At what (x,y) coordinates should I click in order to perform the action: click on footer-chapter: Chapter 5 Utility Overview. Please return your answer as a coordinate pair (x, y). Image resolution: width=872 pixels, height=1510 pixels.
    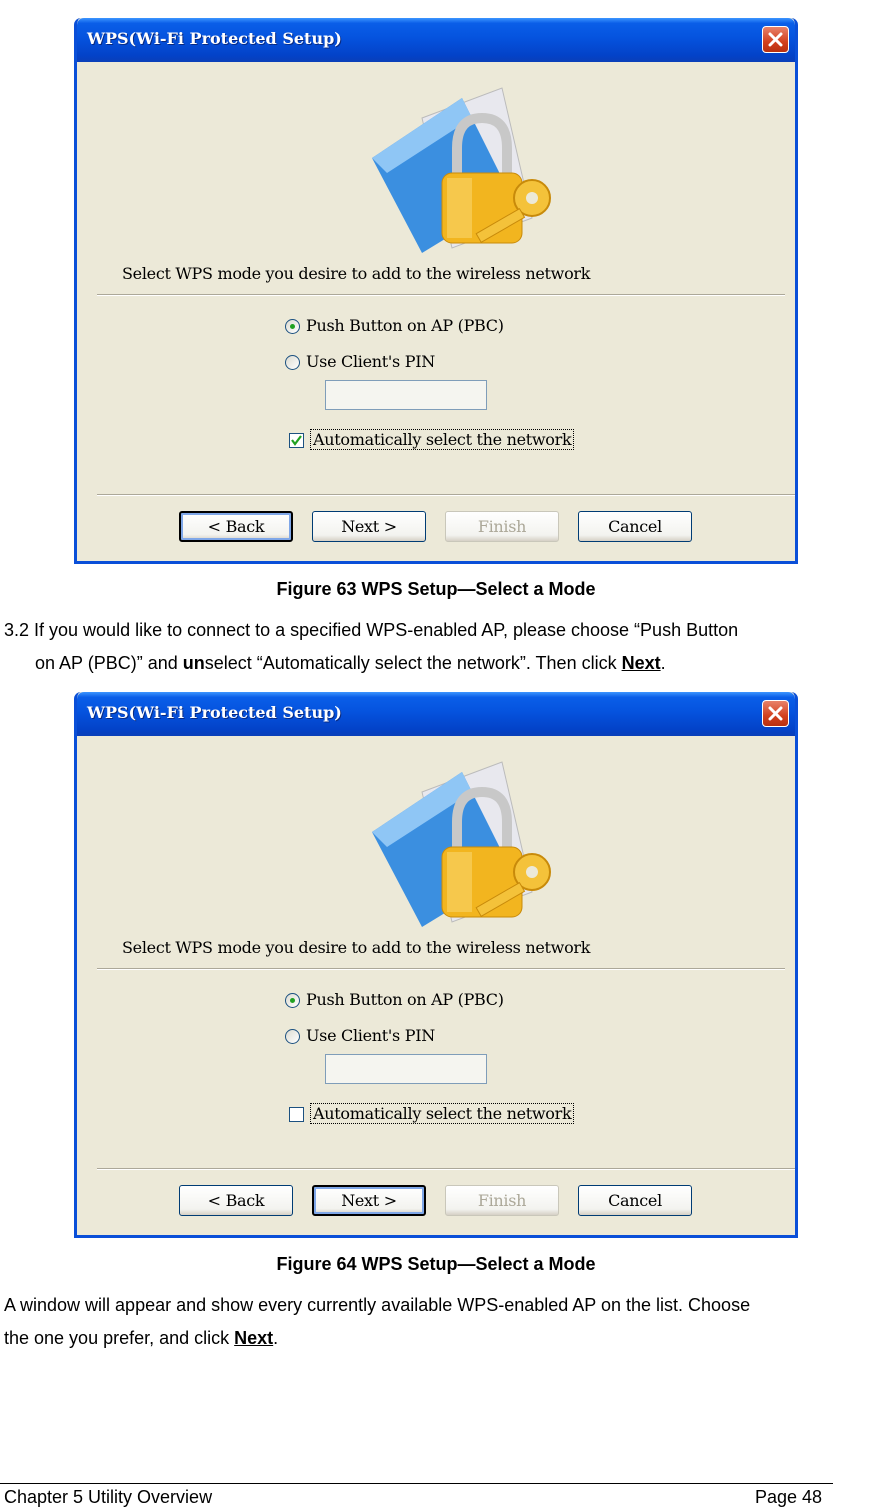
    Looking at the image, I should click on (108, 1497).